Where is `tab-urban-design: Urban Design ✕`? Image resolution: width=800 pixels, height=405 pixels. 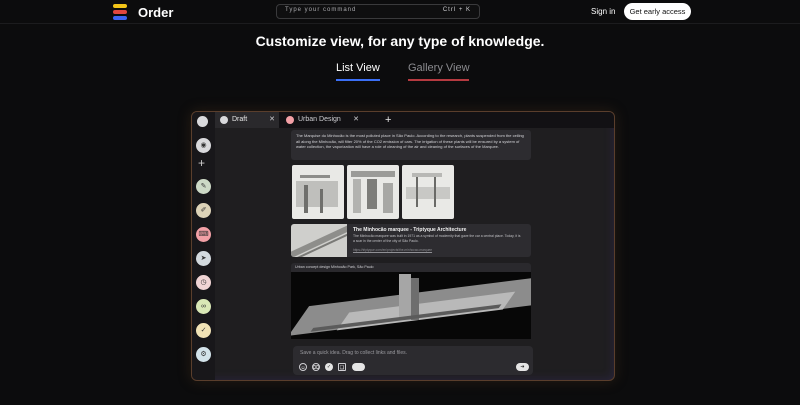 tab-urban-design: Urban Design ✕ is located at coordinates (322, 120).